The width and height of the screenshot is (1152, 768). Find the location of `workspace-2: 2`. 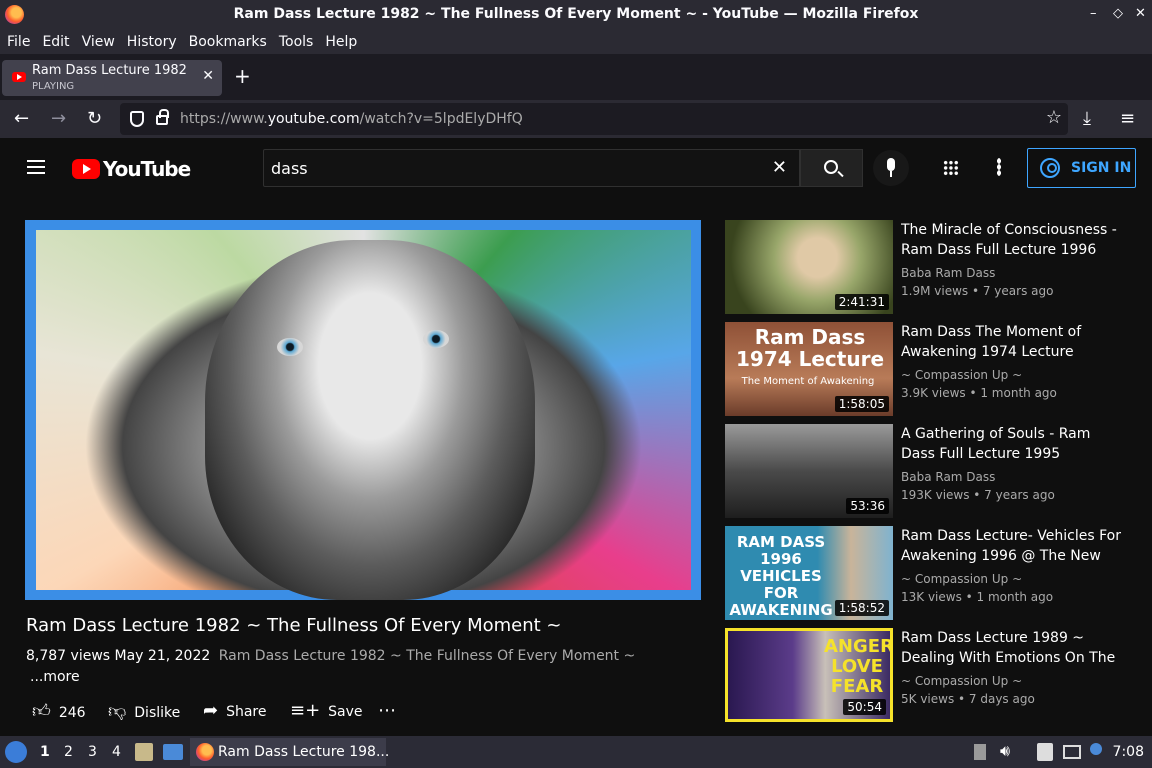

workspace-2: 2 is located at coordinates (68, 752).